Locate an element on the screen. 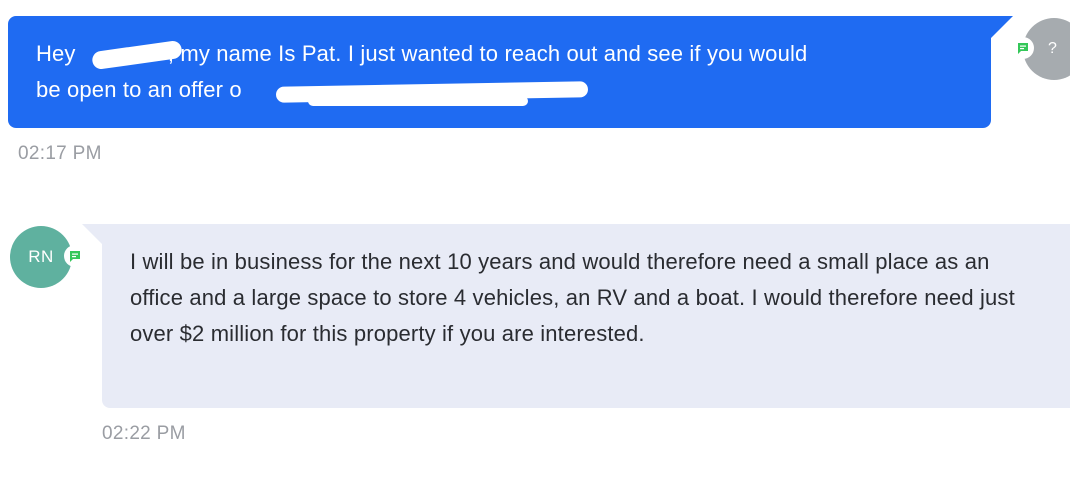 The height and width of the screenshot is (488, 1070). avatar-initials: RN is located at coordinates (41, 256).